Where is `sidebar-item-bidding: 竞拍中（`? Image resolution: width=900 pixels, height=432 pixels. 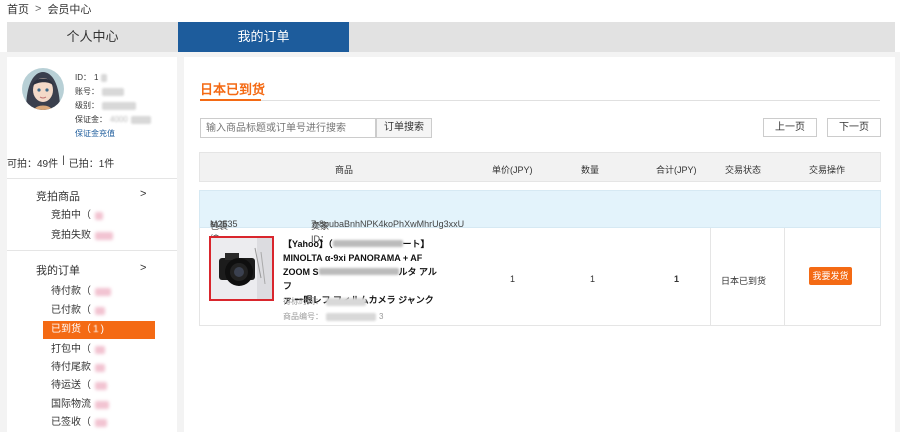 sidebar-item-bidding: 竞拍中（ is located at coordinates (99, 216).